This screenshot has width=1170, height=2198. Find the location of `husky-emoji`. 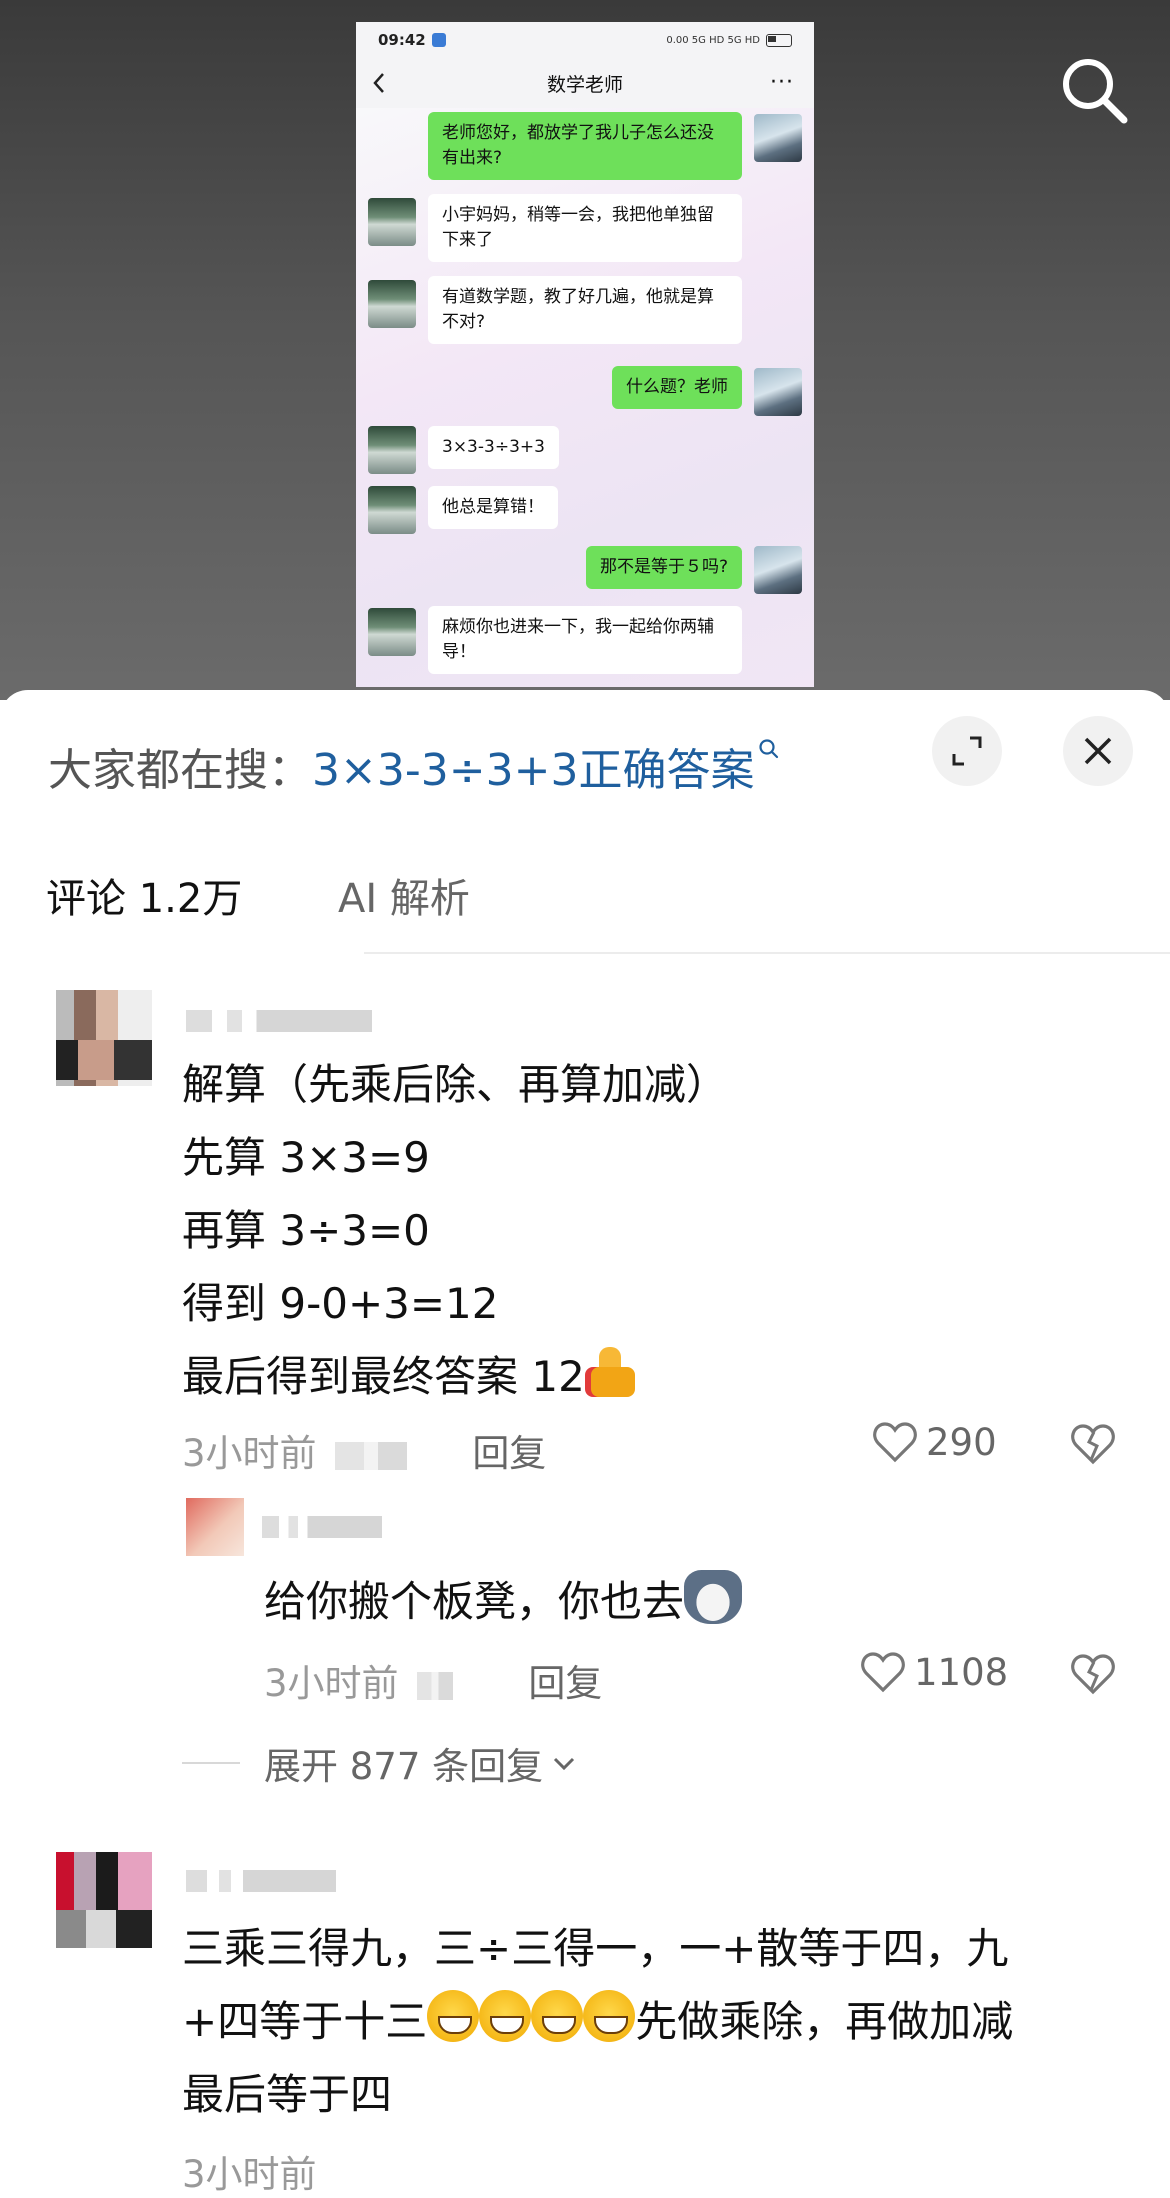

husky-emoji is located at coordinates (713, 1597).